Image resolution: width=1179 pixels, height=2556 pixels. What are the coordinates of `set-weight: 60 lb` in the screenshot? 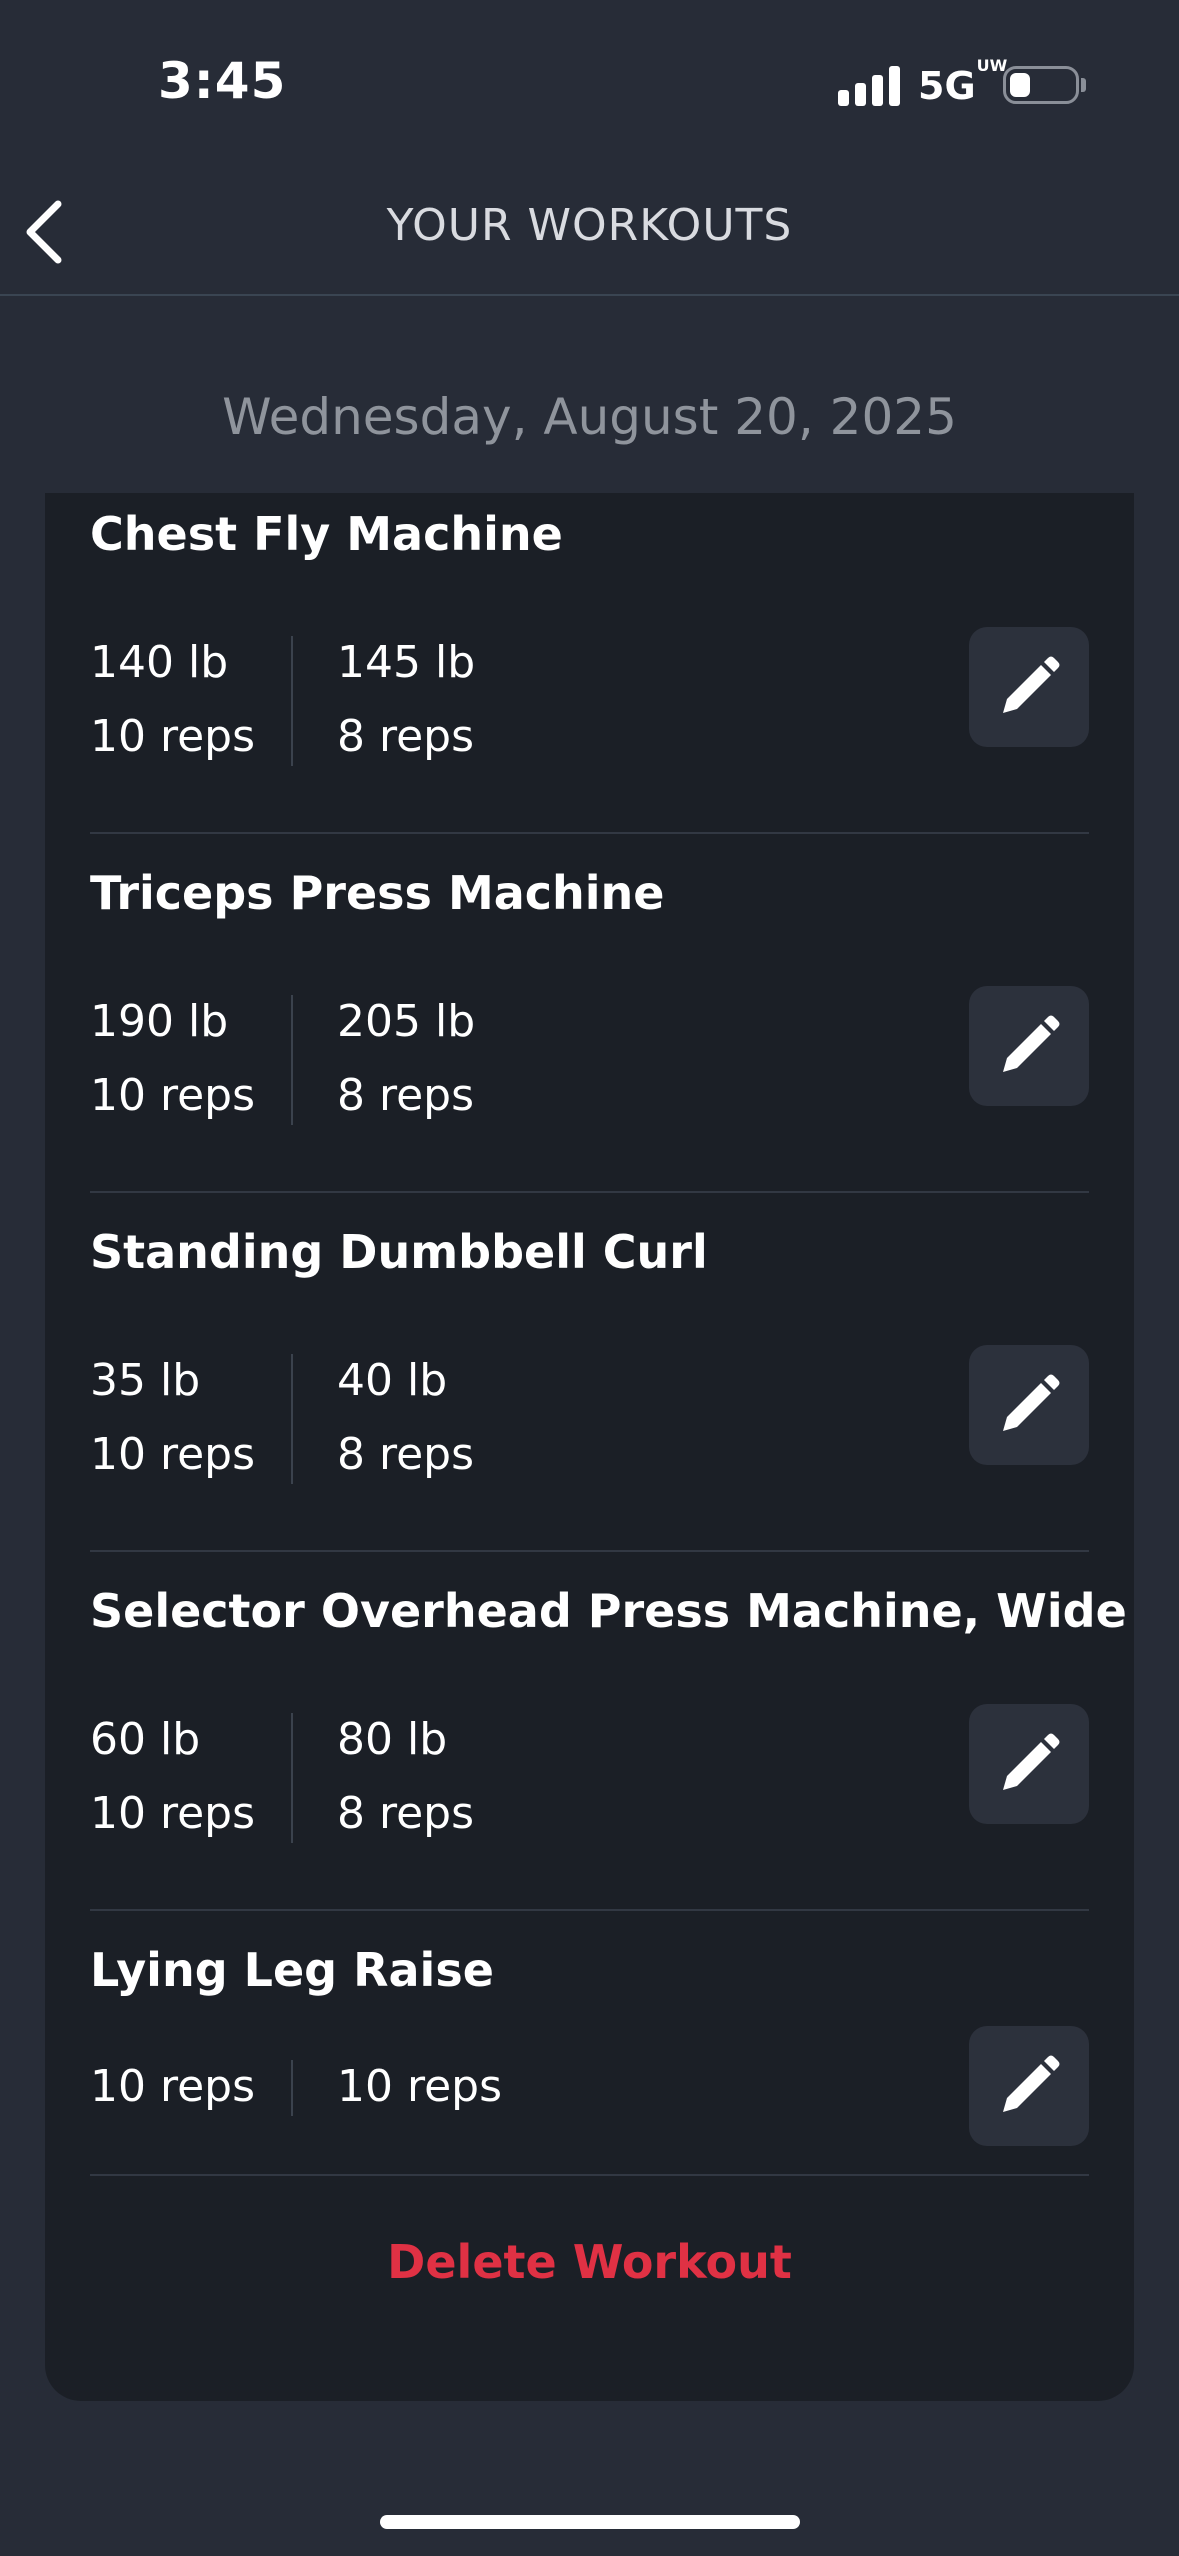 It's located at (145, 1739).